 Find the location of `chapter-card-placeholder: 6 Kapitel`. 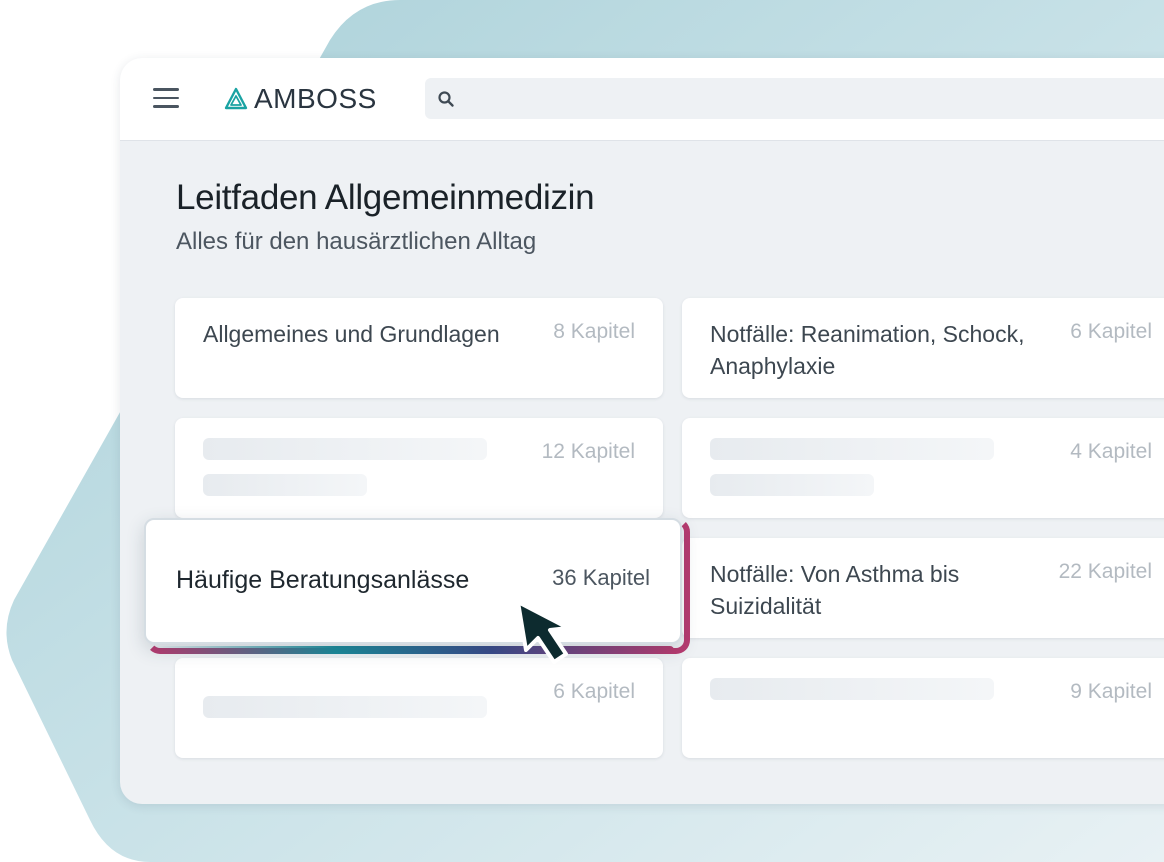

chapter-card-placeholder: 6 Kapitel is located at coordinates (419, 708).